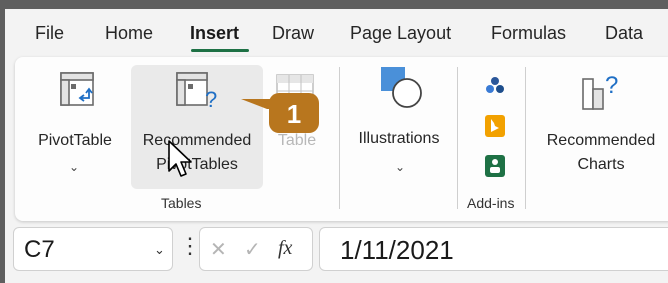 This screenshot has width=668, height=283. What do you see at coordinates (601, 140) in the screenshot?
I see `recommended-charts-label-1: Recommended` at bounding box center [601, 140].